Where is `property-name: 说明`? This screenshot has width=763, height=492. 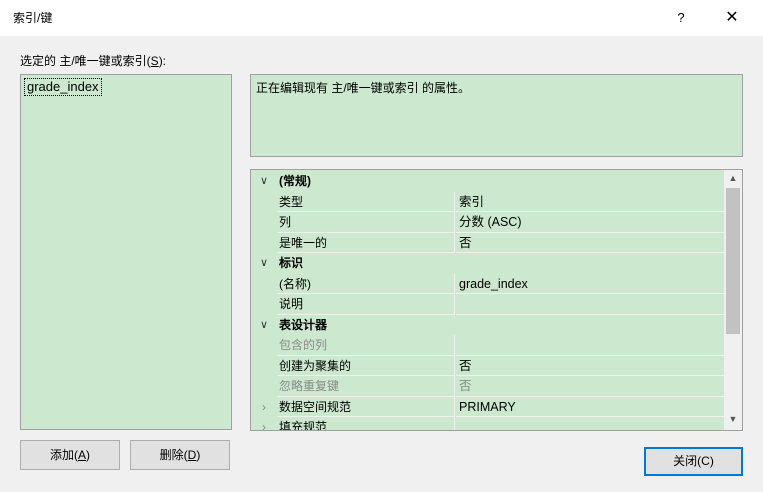
property-name: 说明 is located at coordinates (366, 304).